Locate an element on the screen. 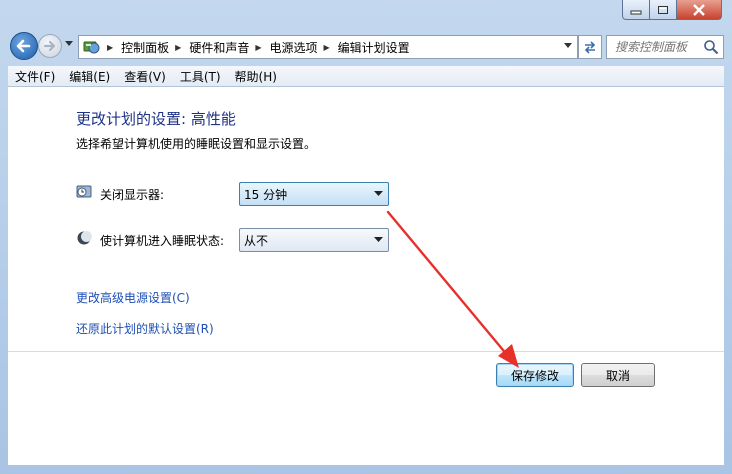 The image size is (732, 474). search-input is located at coordinates (662, 47).